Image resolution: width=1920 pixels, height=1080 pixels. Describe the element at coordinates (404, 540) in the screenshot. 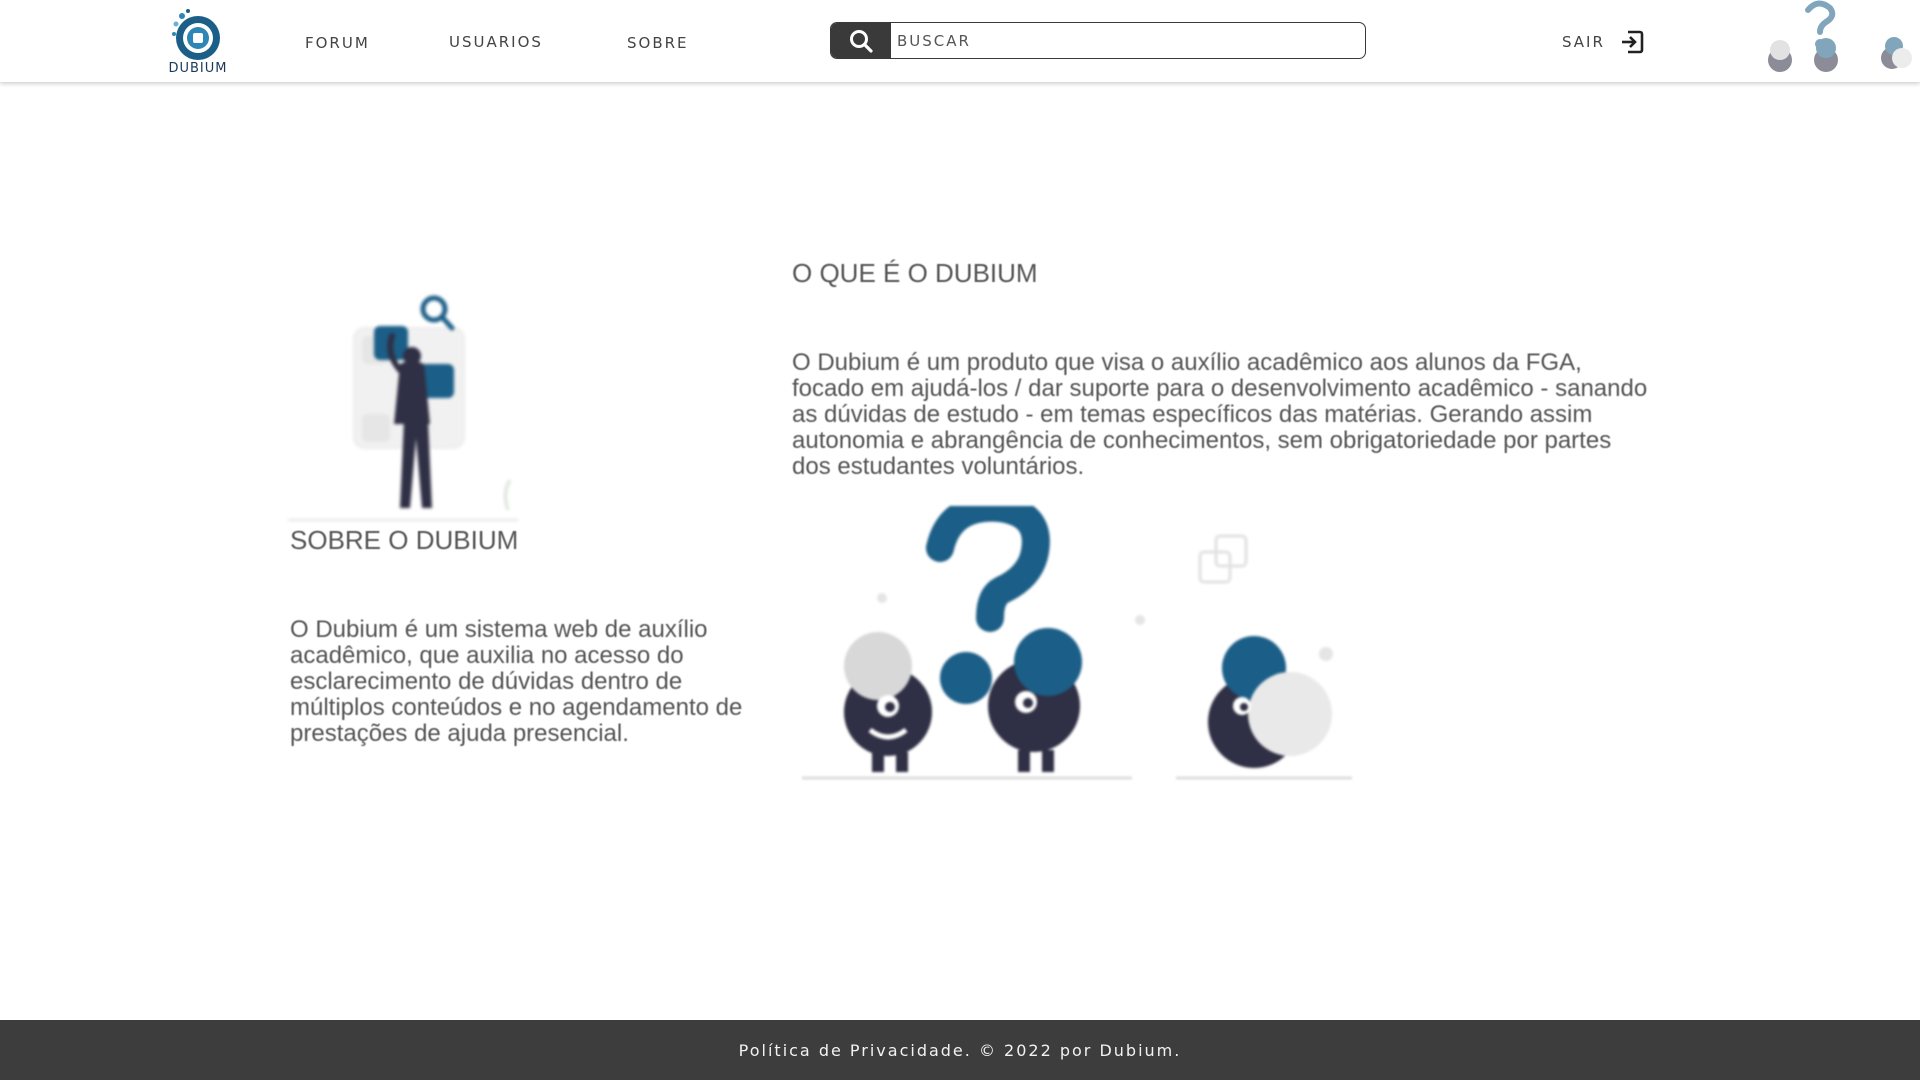

I see `about-title: SOBRE O DUBIUM` at that location.